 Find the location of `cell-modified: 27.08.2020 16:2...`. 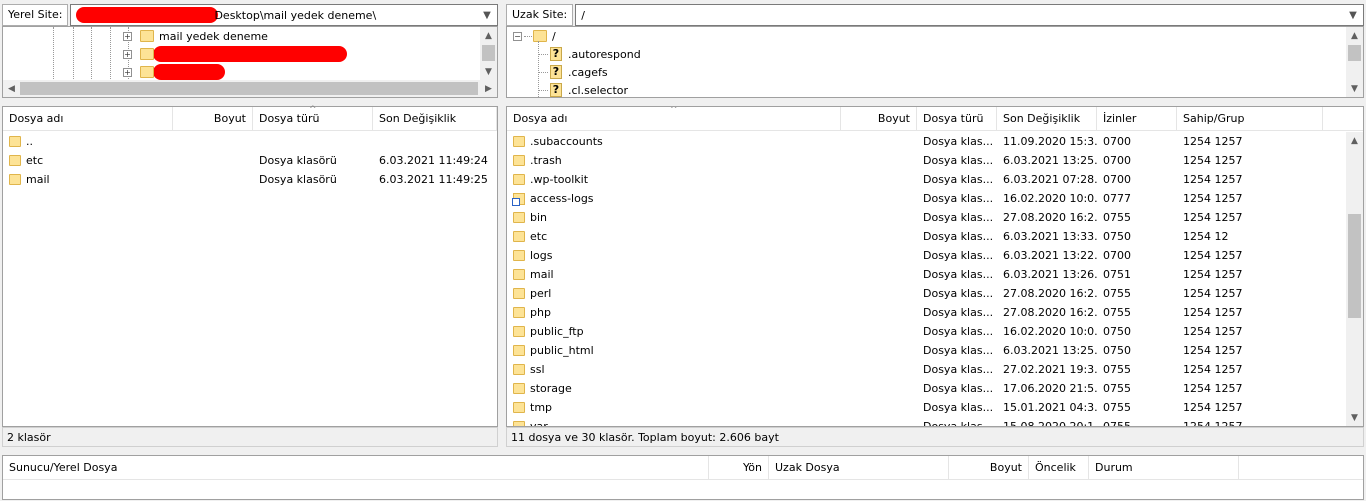

cell-modified: 27.08.2020 16:2... is located at coordinates (1050, 312).